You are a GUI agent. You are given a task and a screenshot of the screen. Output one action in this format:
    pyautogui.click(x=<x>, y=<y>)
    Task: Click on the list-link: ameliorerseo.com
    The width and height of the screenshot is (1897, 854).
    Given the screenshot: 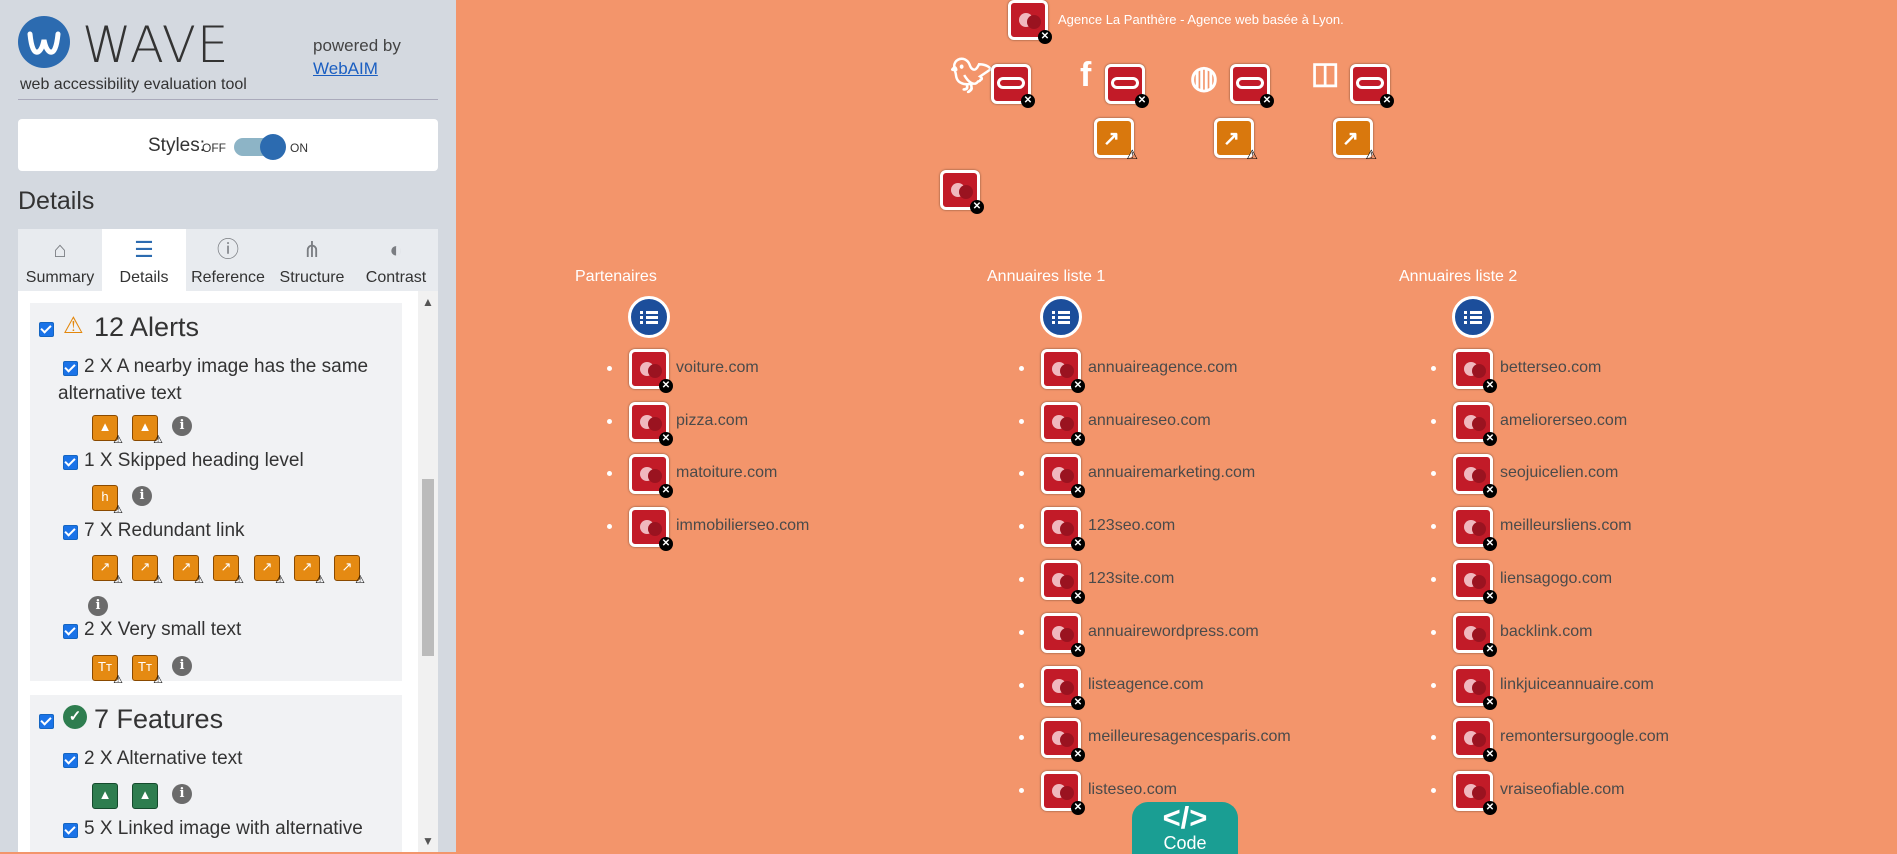 What is the action you would take?
    pyautogui.click(x=1563, y=421)
    